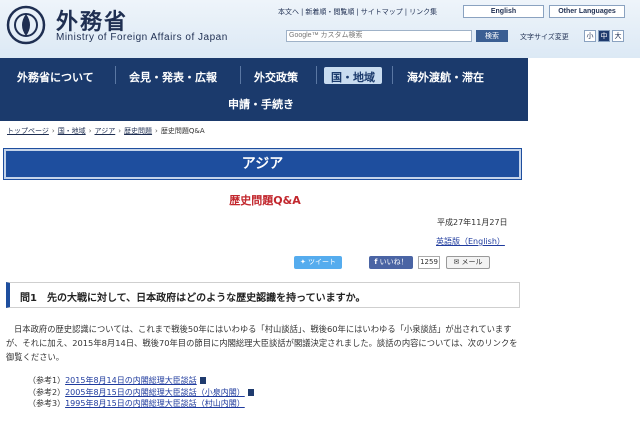 This screenshot has height=425, width=640. Describe the element at coordinates (470, 241) in the screenshot. I see `english-version-link: 英語版（English）` at that location.